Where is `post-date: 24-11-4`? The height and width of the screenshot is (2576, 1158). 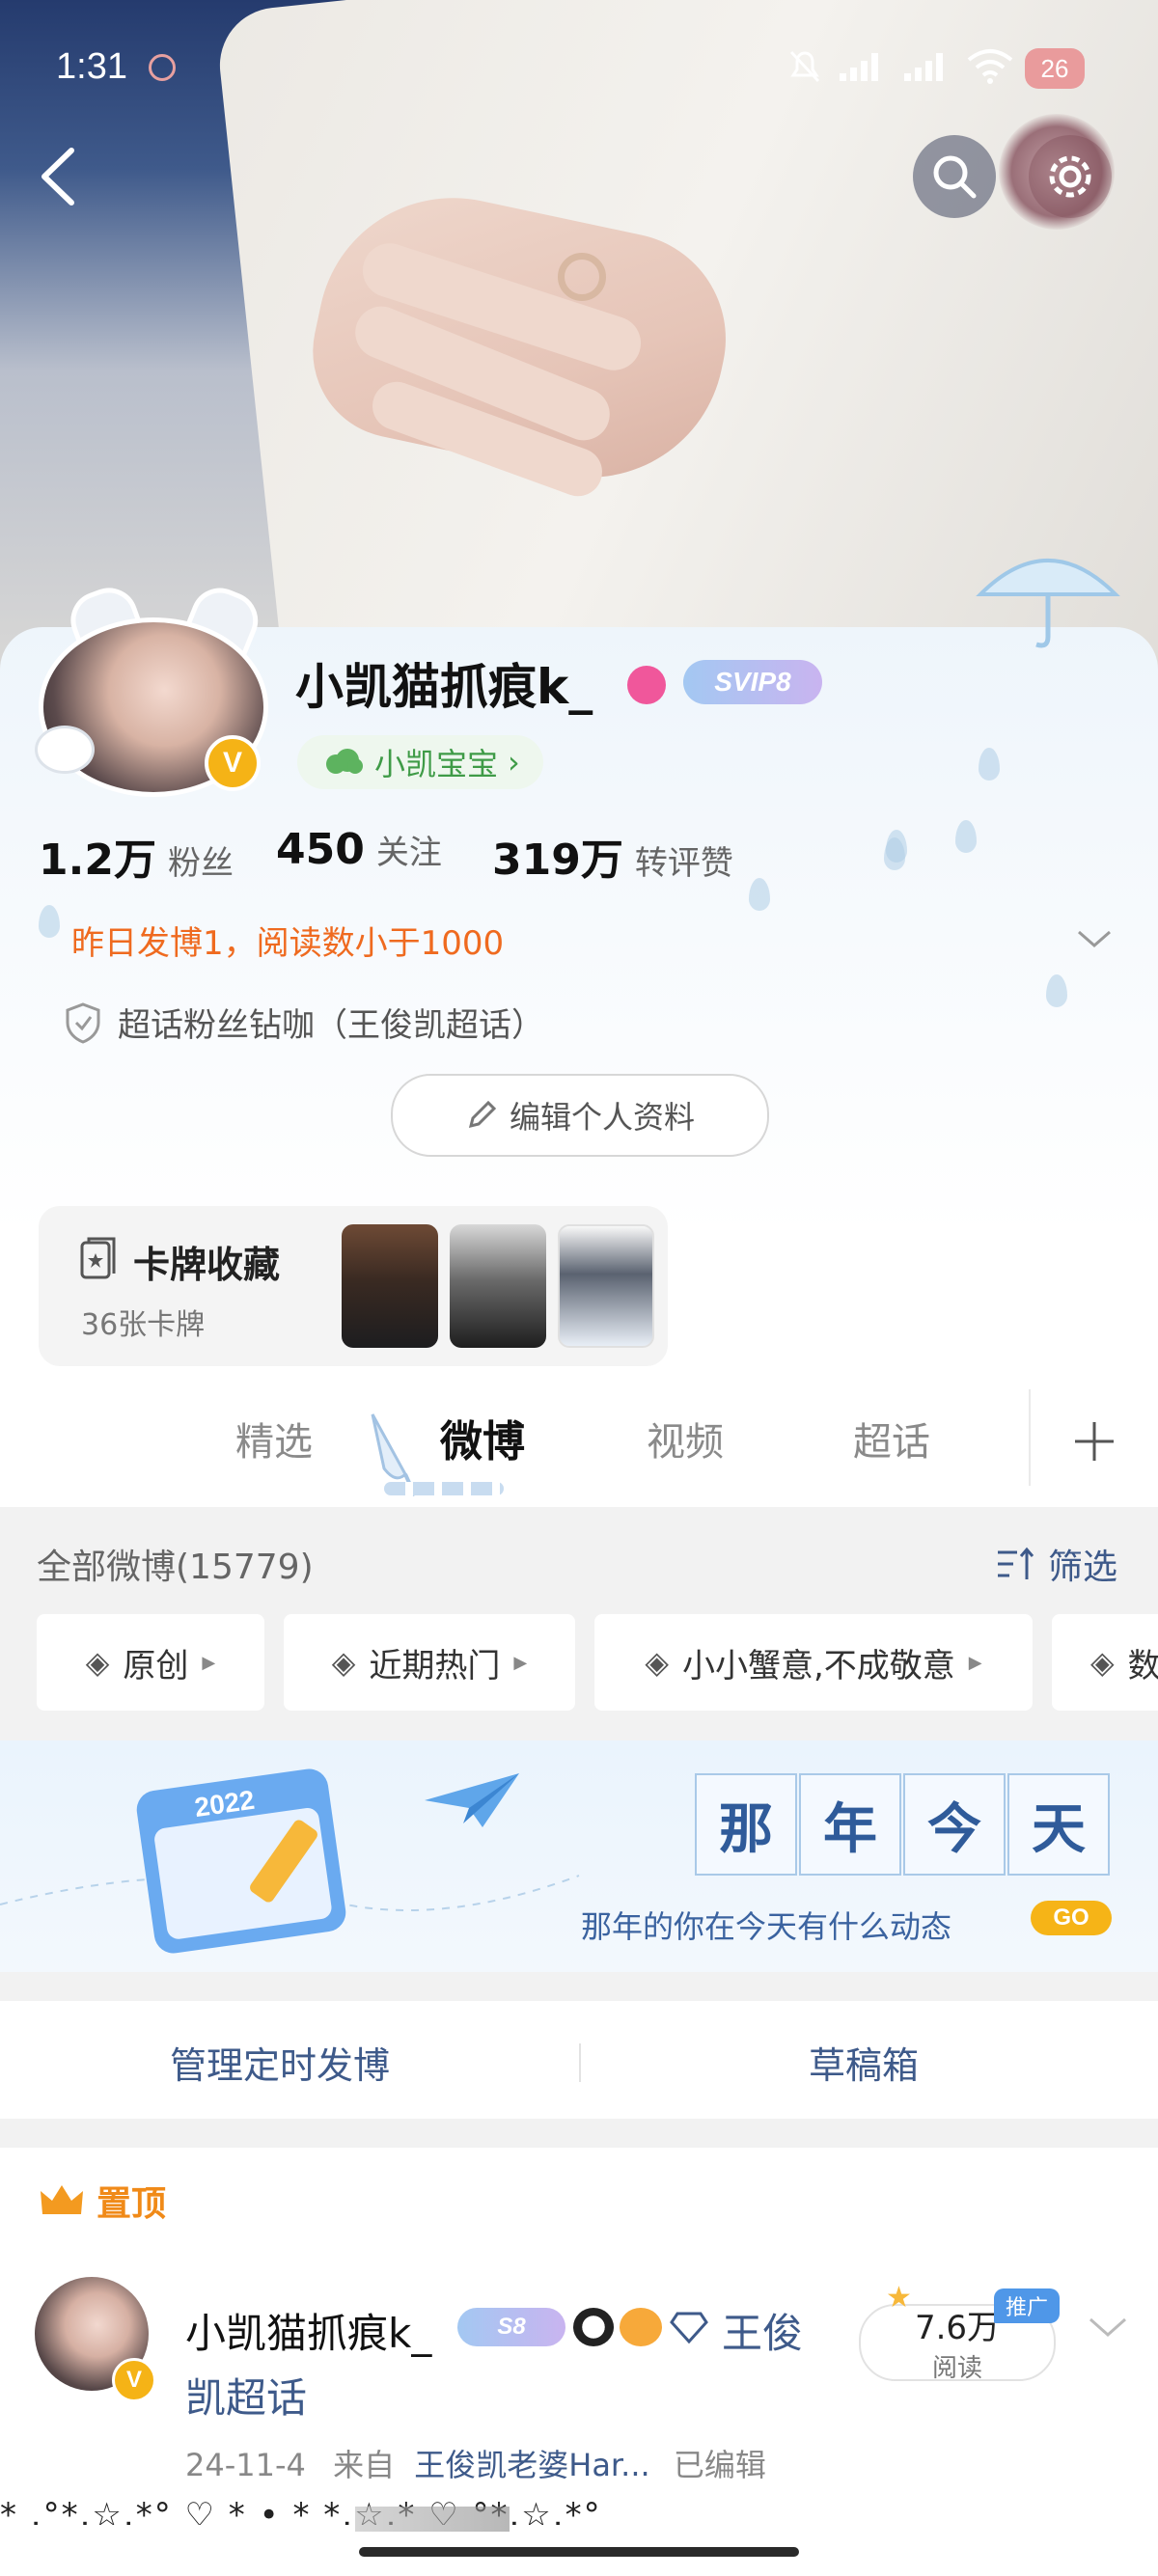 post-date: 24-11-4 is located at coordinates (245, 2465).